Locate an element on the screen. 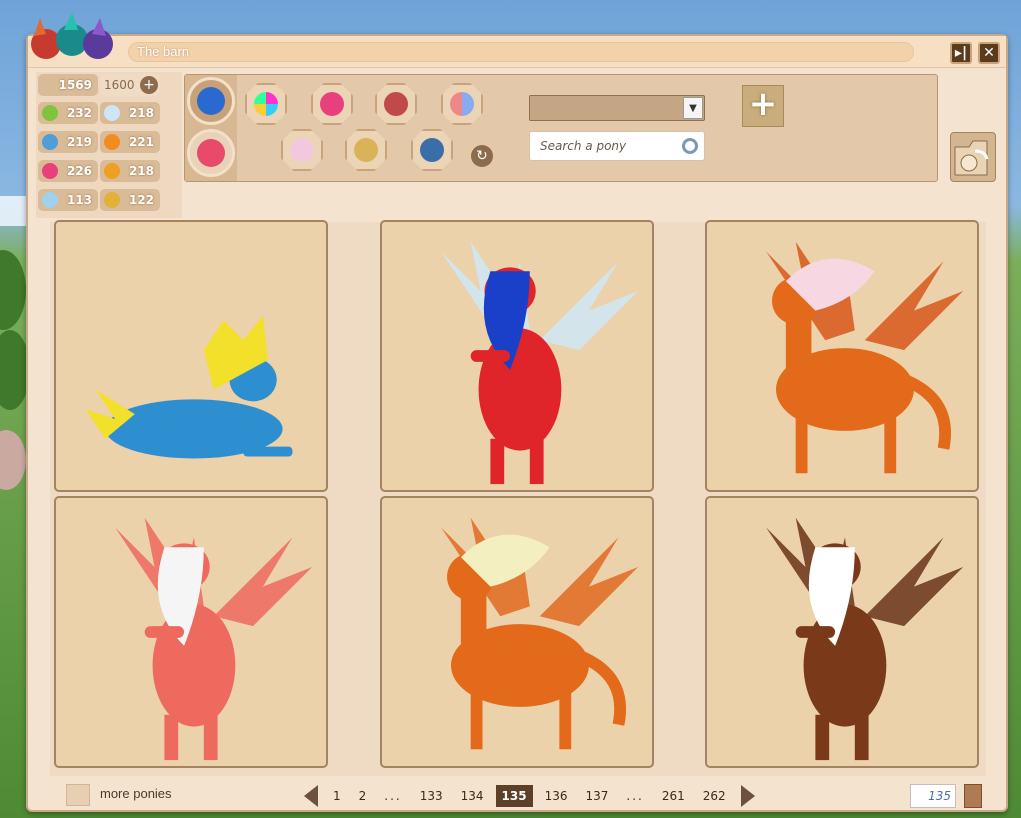 This screenshot has height=818, width=1021. filter-species is located at coordinates (462, 104).